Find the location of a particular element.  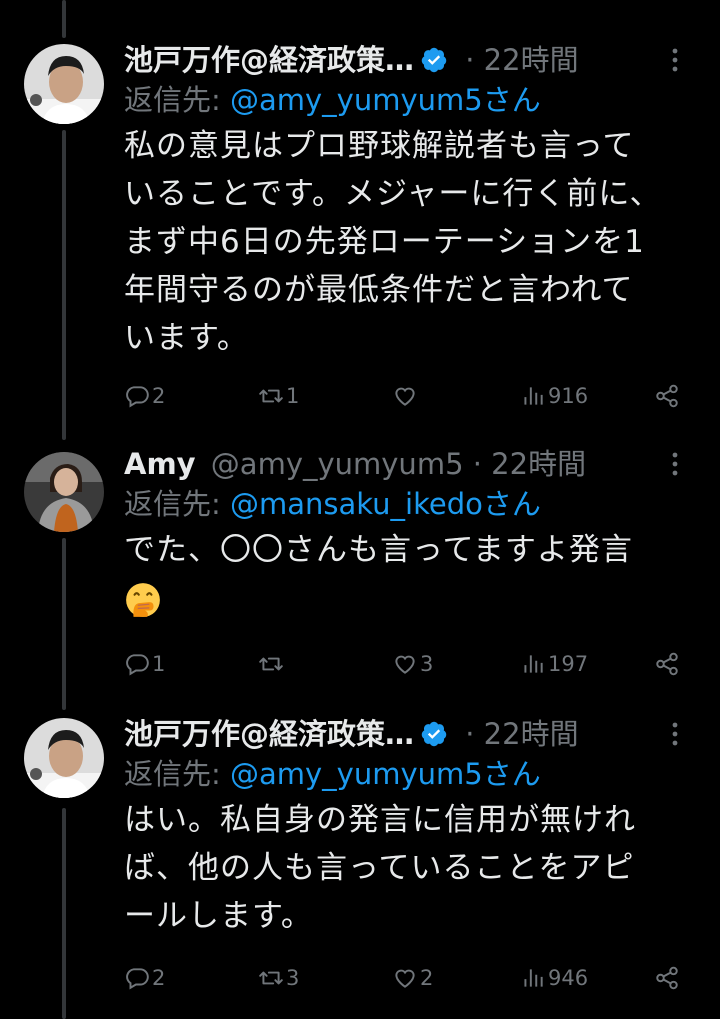

tweet-text-line is located at coordinates (407, 598).